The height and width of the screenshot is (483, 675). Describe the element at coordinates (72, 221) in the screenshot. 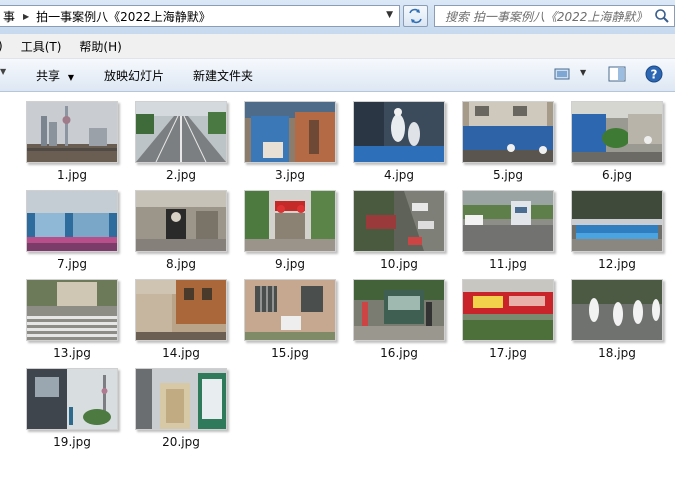

I see `photo-storefront-flowers-icon` at that location.